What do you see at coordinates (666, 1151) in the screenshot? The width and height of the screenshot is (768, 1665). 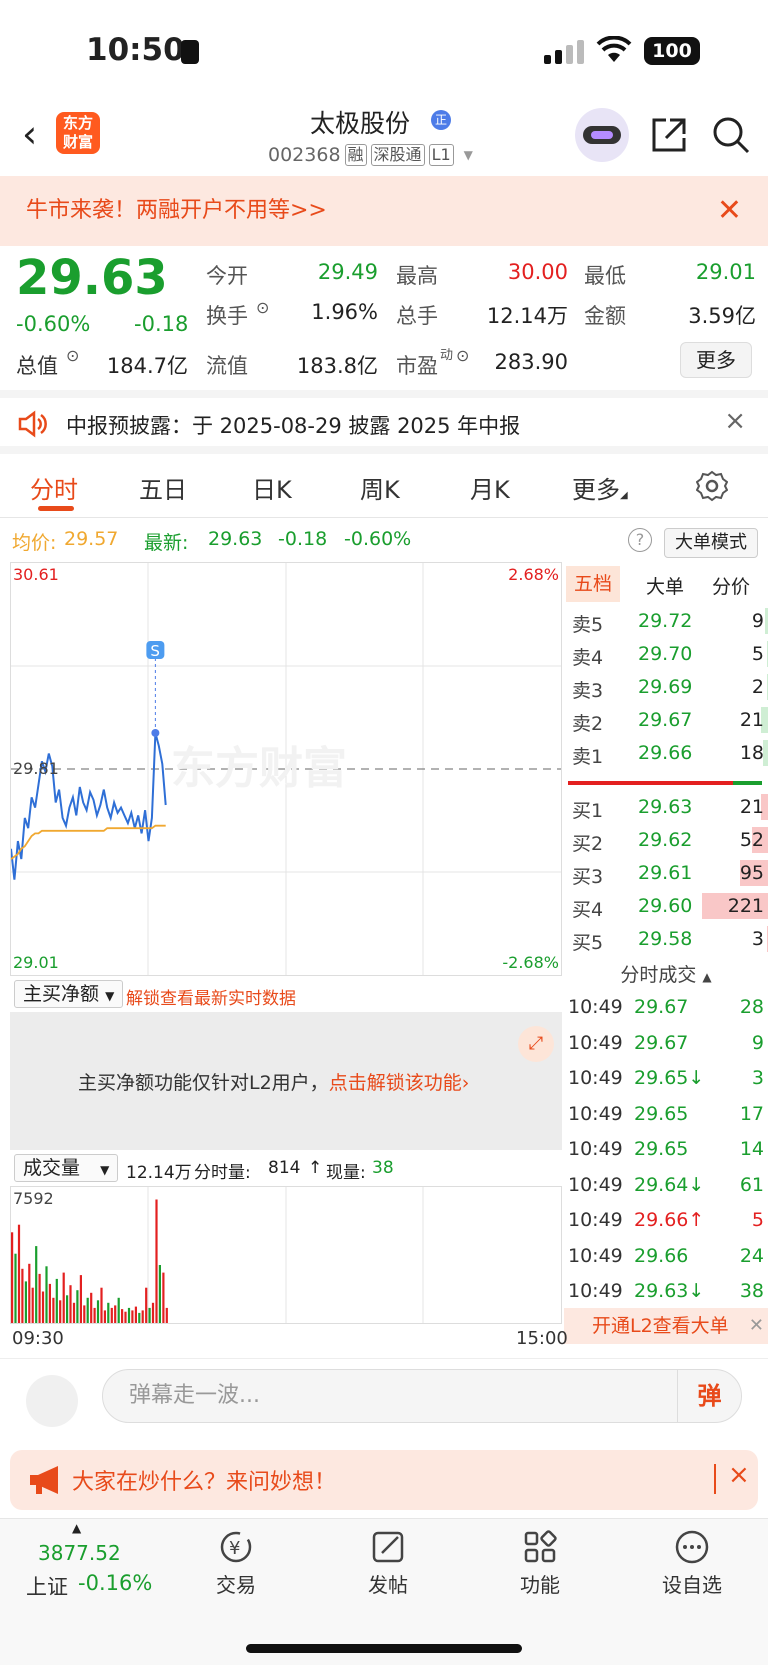 I see `trade-row: 10:49 29.65 14` at bounding box center [666, 1151].